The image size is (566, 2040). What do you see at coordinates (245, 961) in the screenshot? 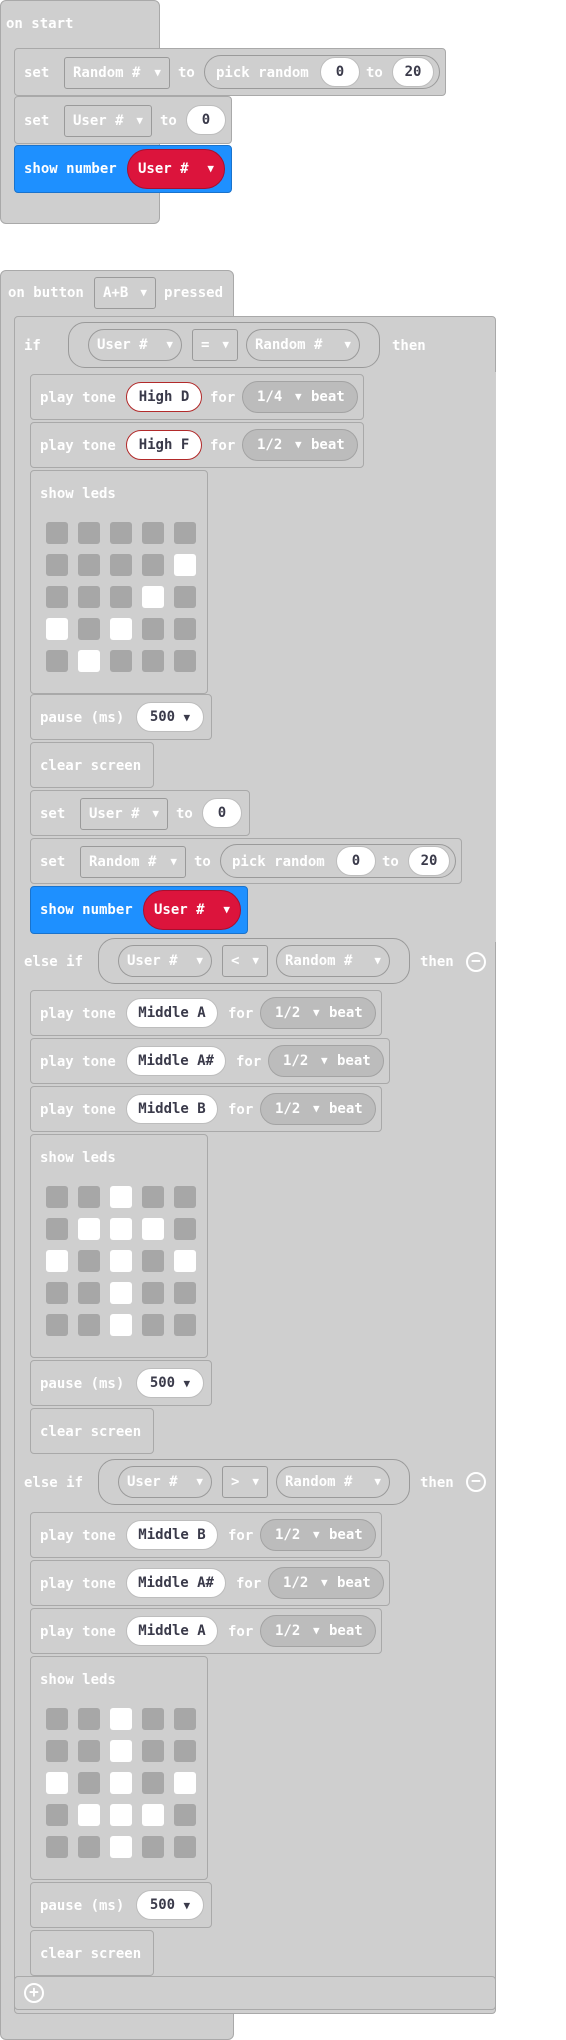
I see `operator-dropdown: < ▼` at bounding box center [245, 961].